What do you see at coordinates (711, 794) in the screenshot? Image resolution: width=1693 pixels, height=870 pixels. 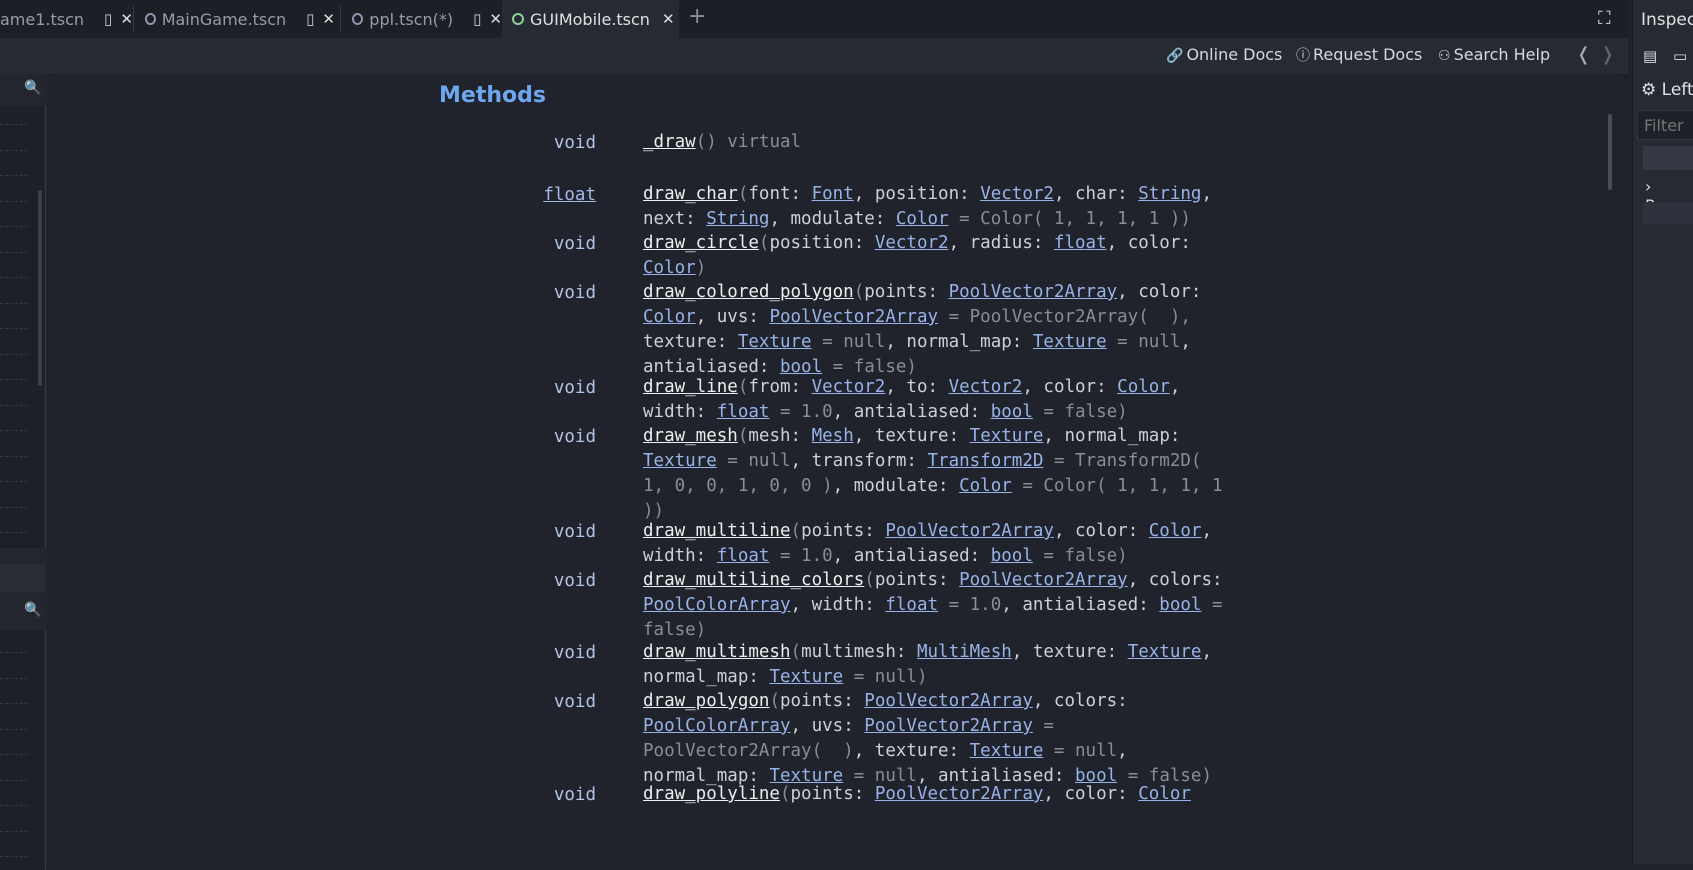 I see `method-name-link: draw_polyline` at bounding box center [711, 794].